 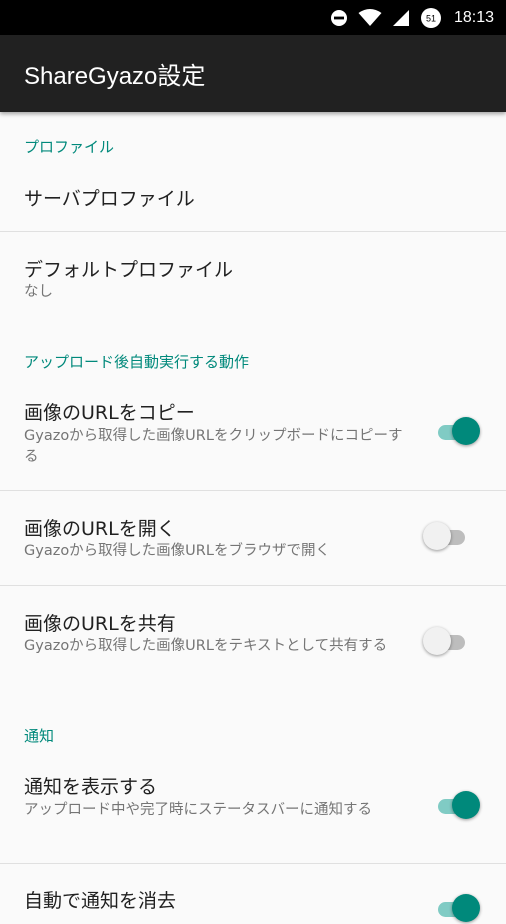 What do you see at coordinates (213, 446) in the screenshot?
I see `setting-summary: Gyazoから取得した画像URLをクリップボードにコピーする` at bounding box center [213, 446].